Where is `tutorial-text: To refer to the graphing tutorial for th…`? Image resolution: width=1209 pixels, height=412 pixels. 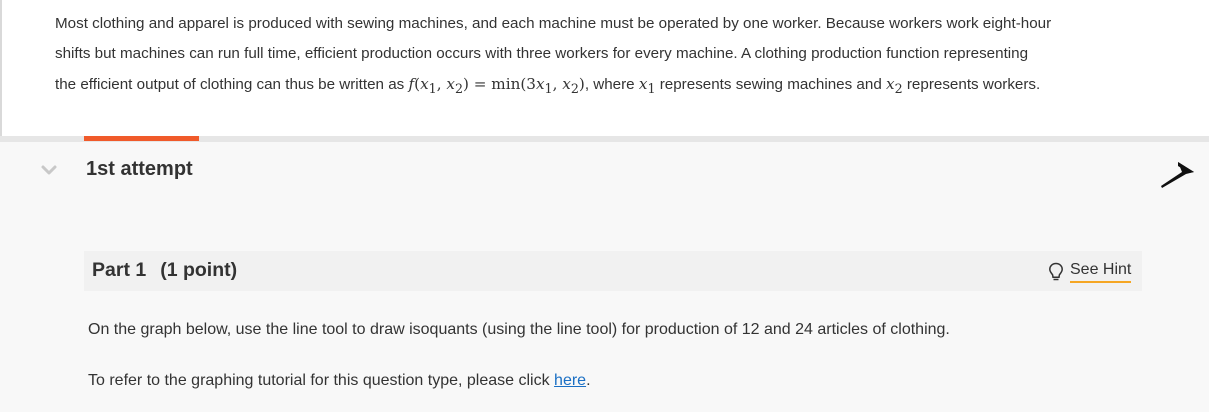 tutorial-text: To refer to the graphing tutorial for th… is located at coordinates (339, 381).